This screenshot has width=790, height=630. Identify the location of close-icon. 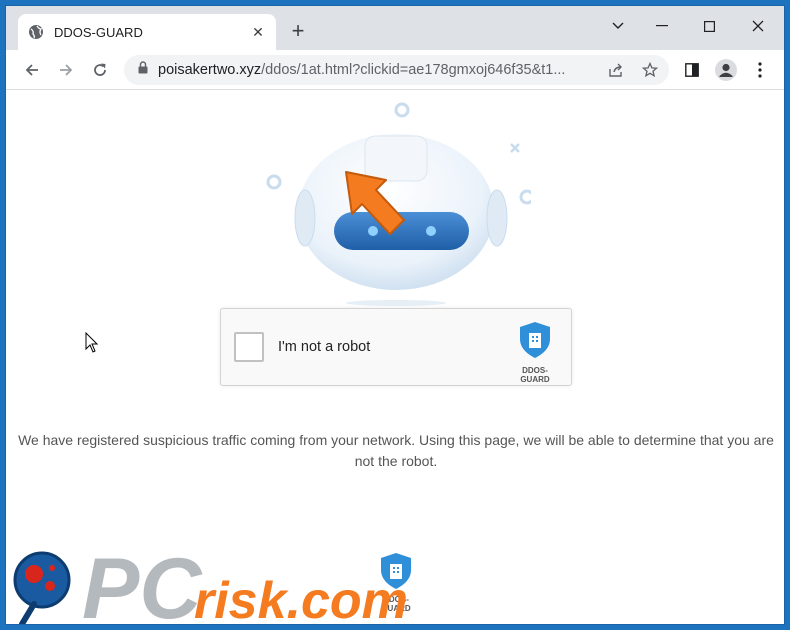
(758, 26).